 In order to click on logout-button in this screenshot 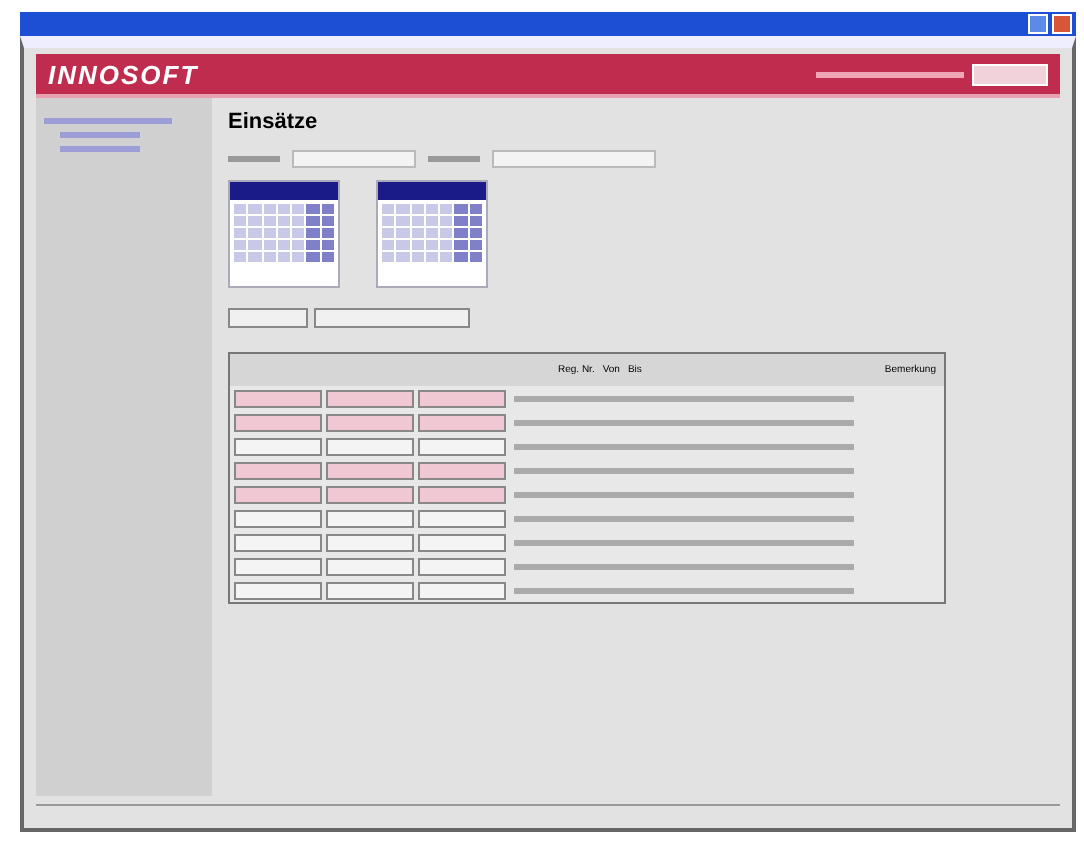, I will do `click(1010, 74)`.